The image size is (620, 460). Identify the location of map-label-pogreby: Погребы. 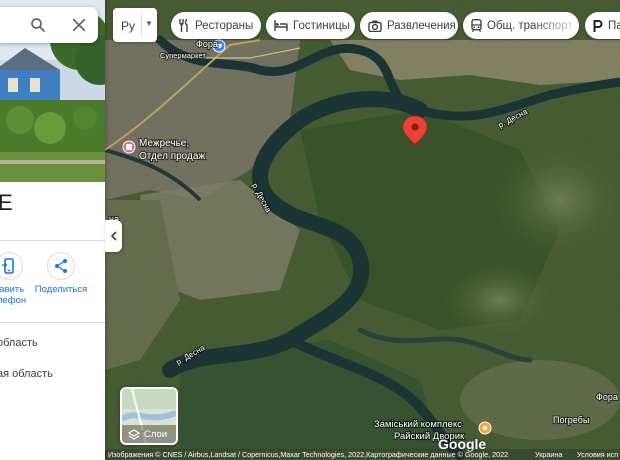
(571, 420).